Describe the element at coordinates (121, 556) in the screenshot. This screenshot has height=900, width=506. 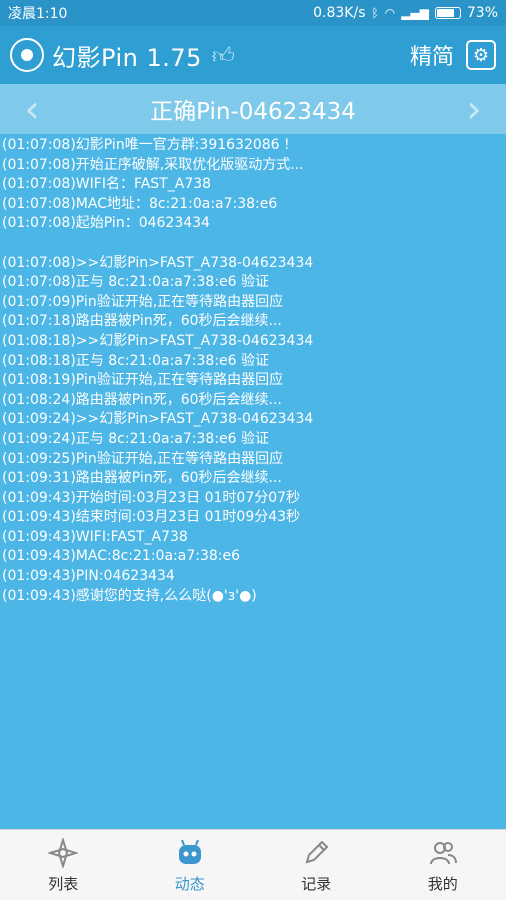
I see `log-line: (01:09:43)MAC:8c:21:0a:a7:38:e6` at that location.